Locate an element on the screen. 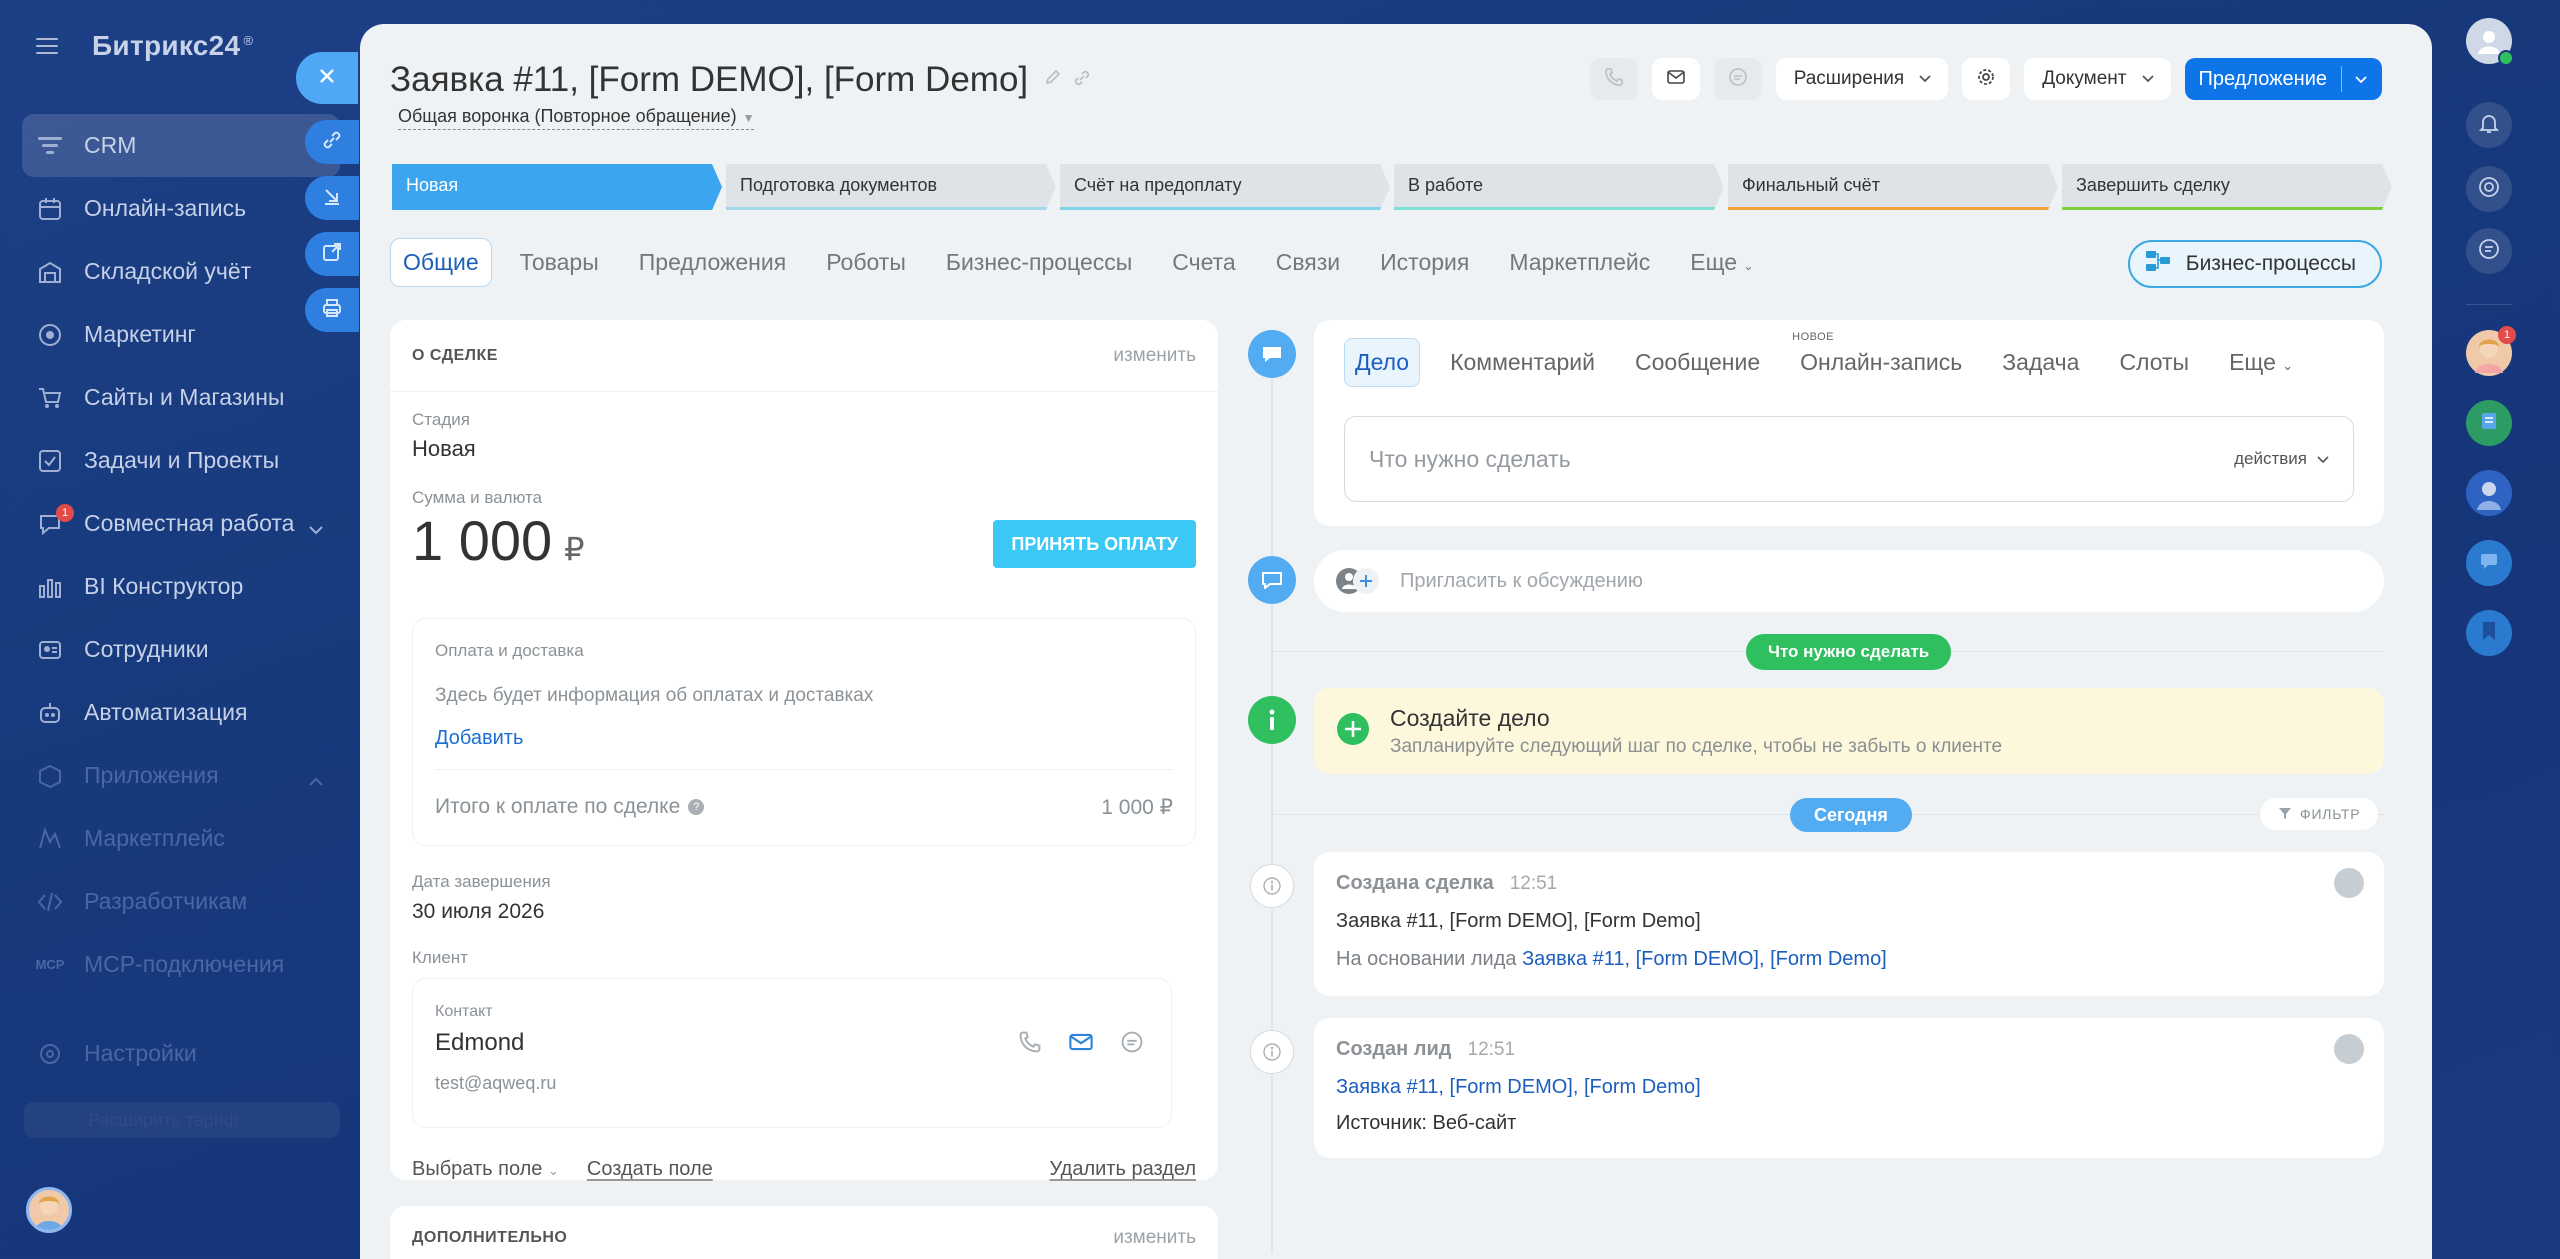 The image size is (2560, 1259). notifications-button is located at coordinates (2489, 125).